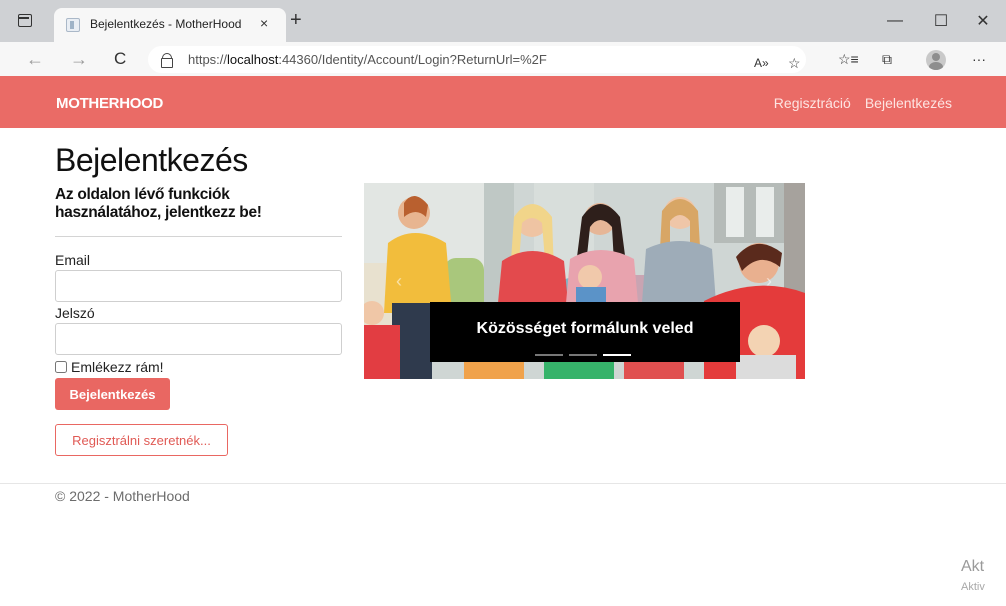  I want to click on windows-activation-subtext: Aktiv, so click(973, 587).